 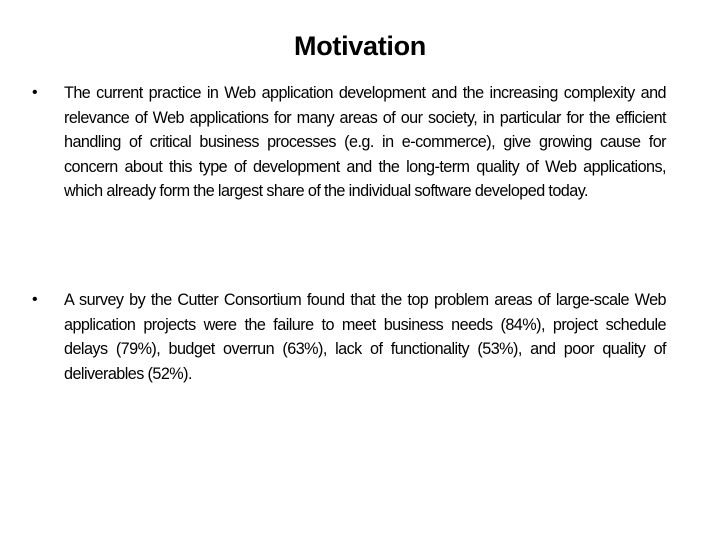 What do you see at coordinates (360, 46) in the screenshot?
I see `slide-title: Motivation` at bounding box center [360, 46].